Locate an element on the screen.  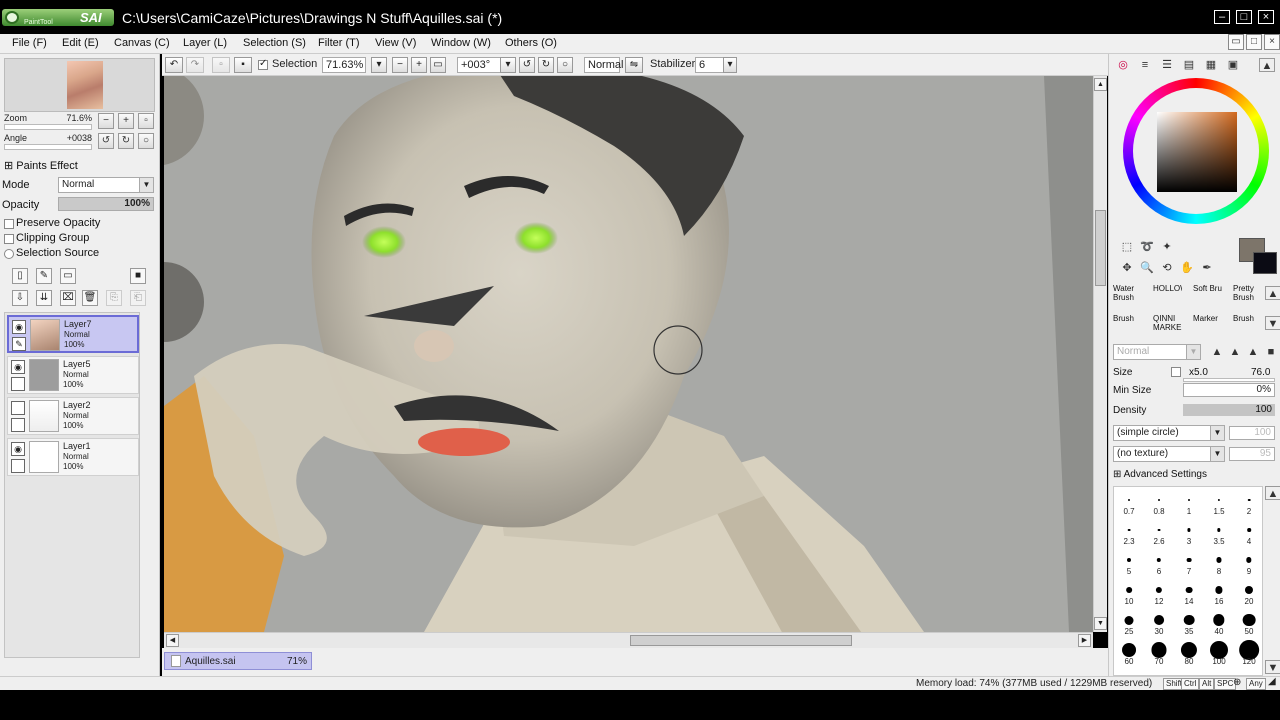
brush-hollow: HOLLOW is located at coordinates (1167, 298).